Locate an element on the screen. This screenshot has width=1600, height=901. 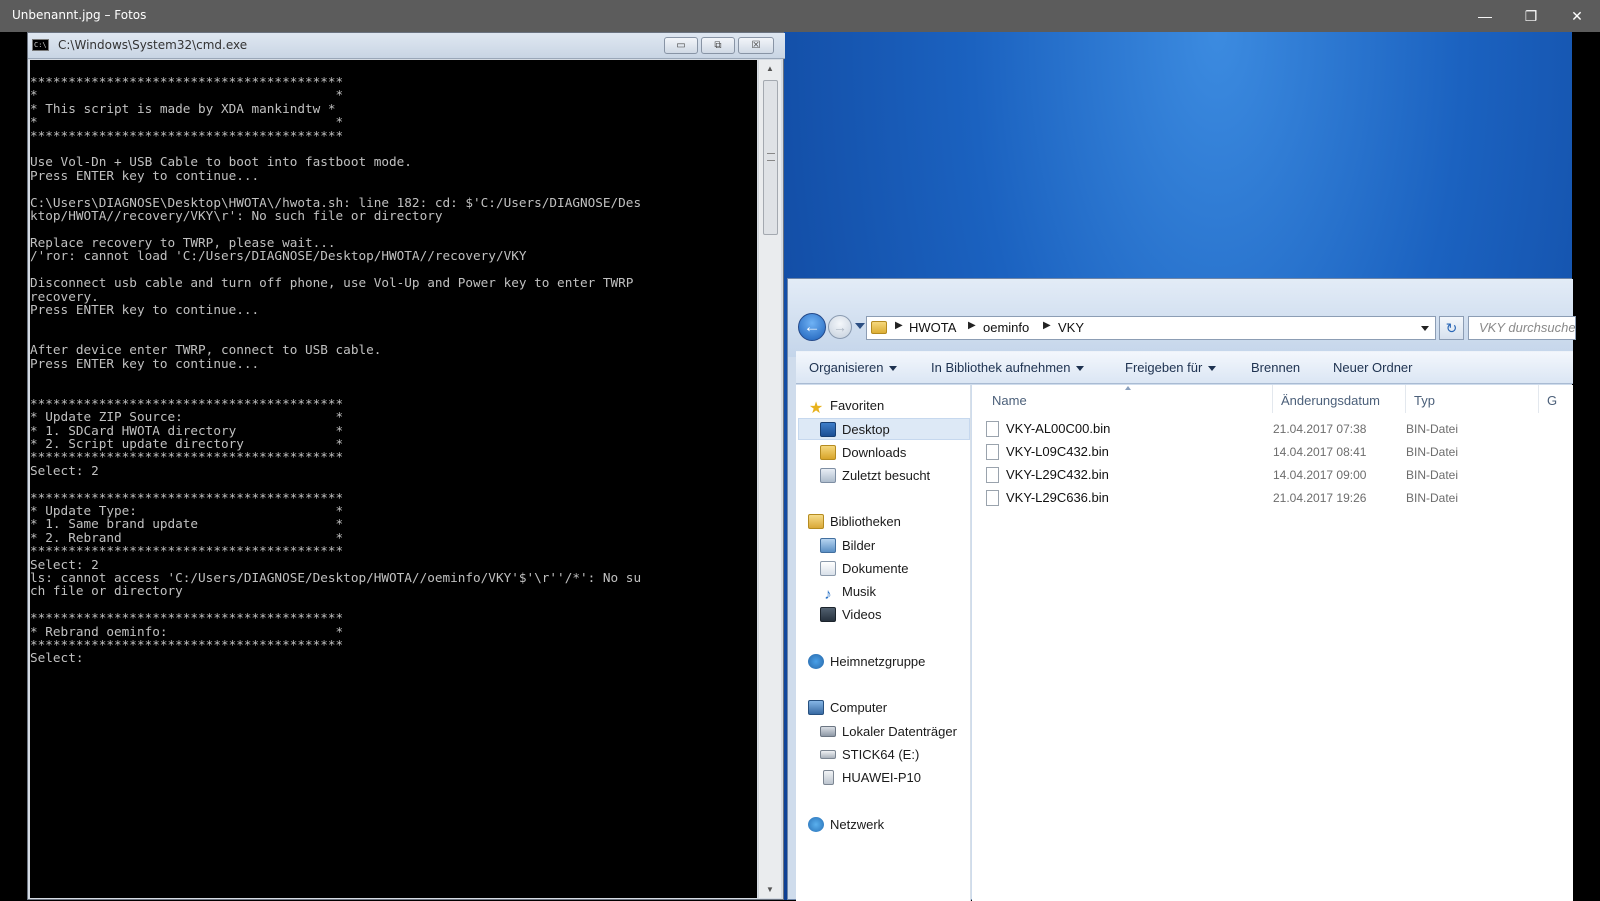
scroll-thumb is located at coordinates (770, 157).